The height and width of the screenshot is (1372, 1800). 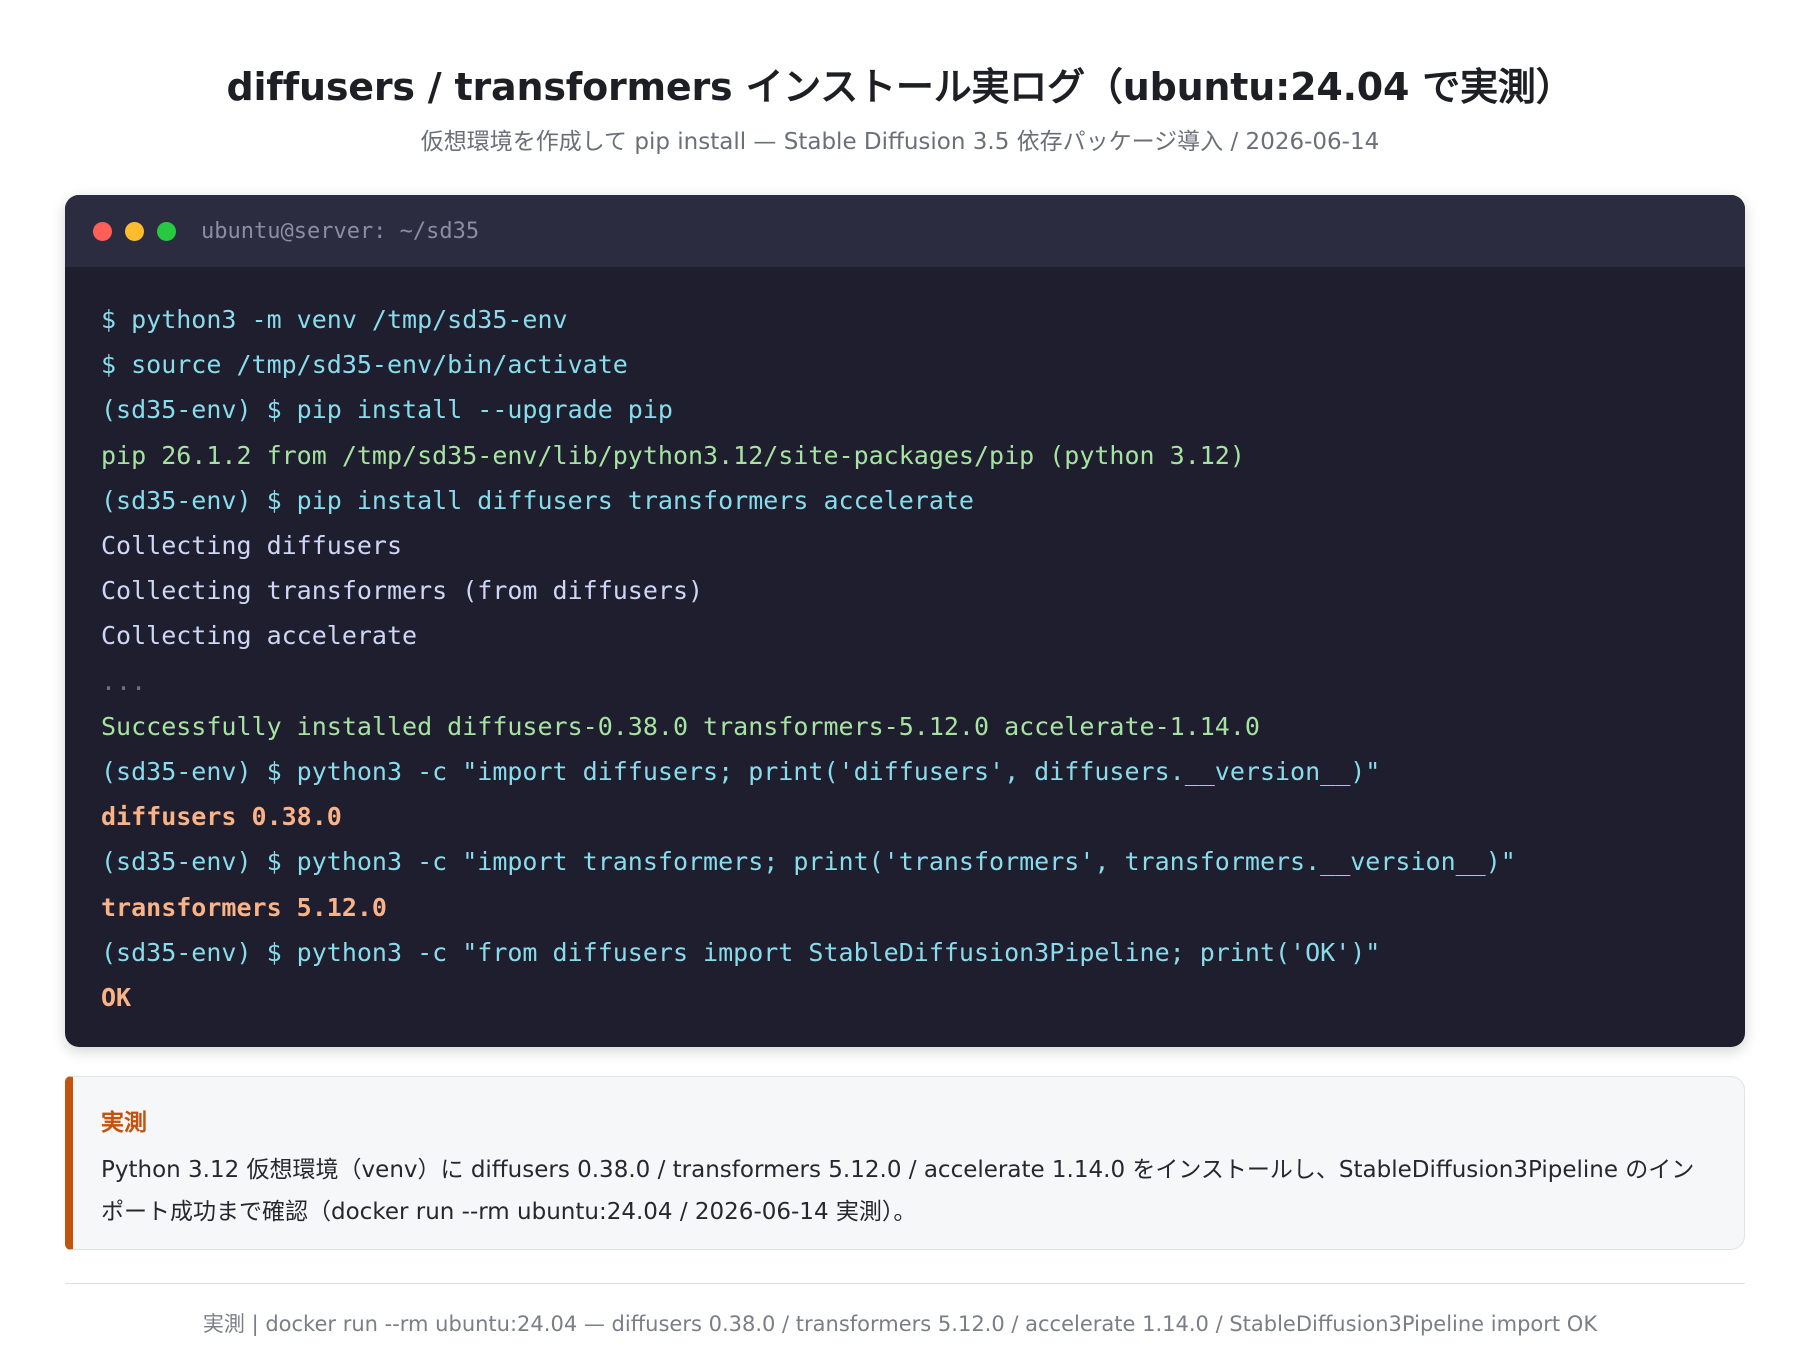 I want to click on terminal-output-line: Collecting accelerate, so click(x=259, y=636).